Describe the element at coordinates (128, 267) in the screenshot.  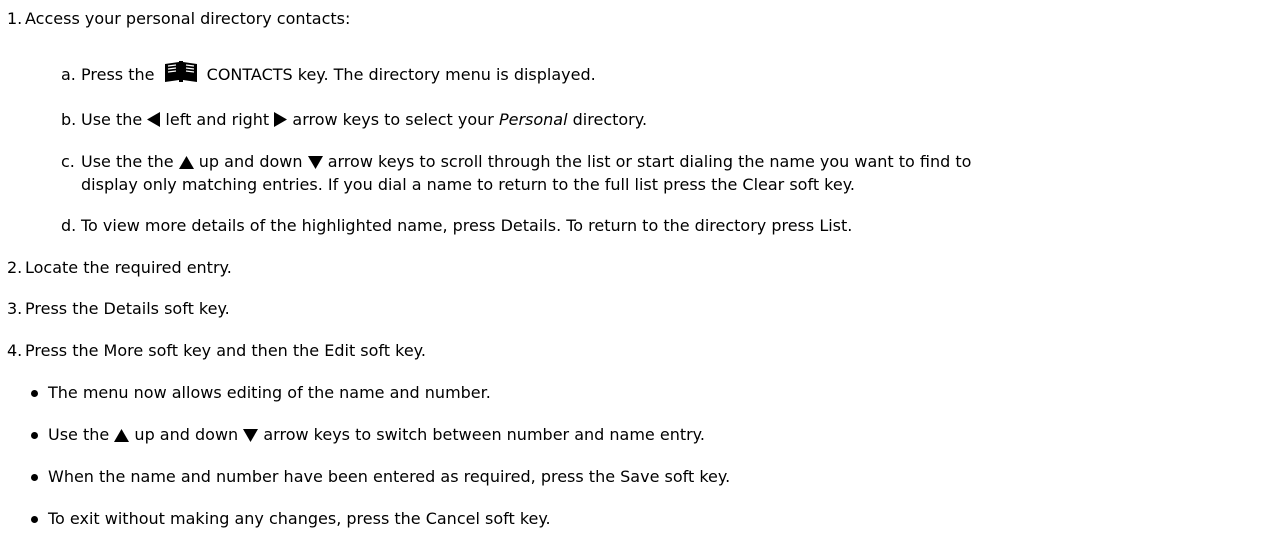
I see `step-text: Locate the required entry.` at that location.